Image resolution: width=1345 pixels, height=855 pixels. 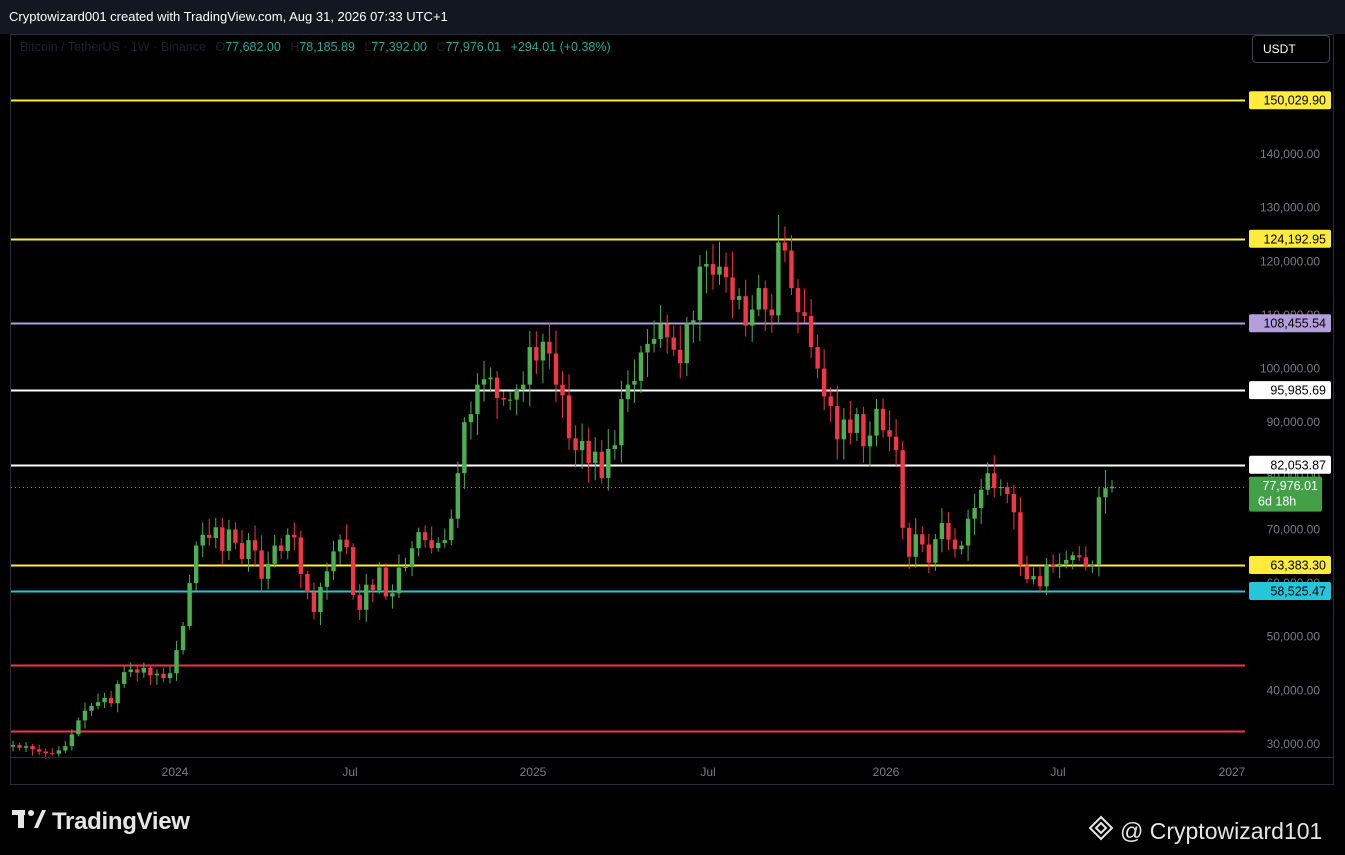 What do you see at coordinates (1294, 637) in the screenshot?
I see `y-tick-label: 50,000.00` at bounding box center [1294, 637].